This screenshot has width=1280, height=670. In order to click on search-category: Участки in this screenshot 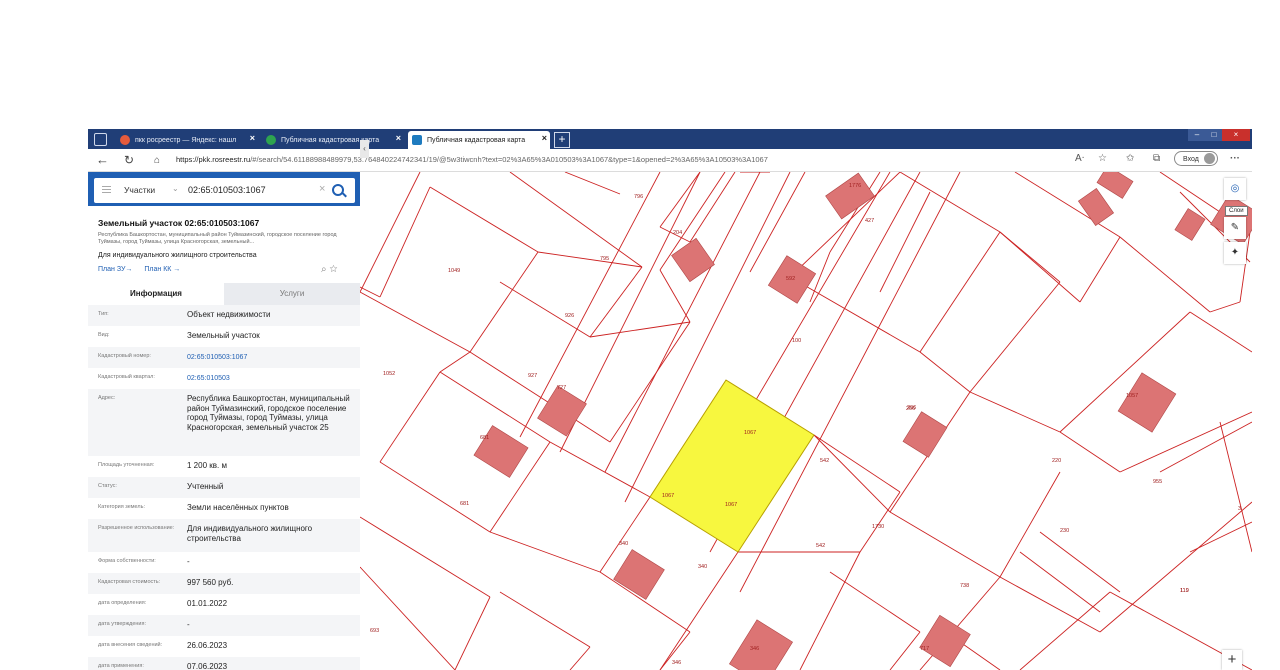, I will do `click(139, 190)`.